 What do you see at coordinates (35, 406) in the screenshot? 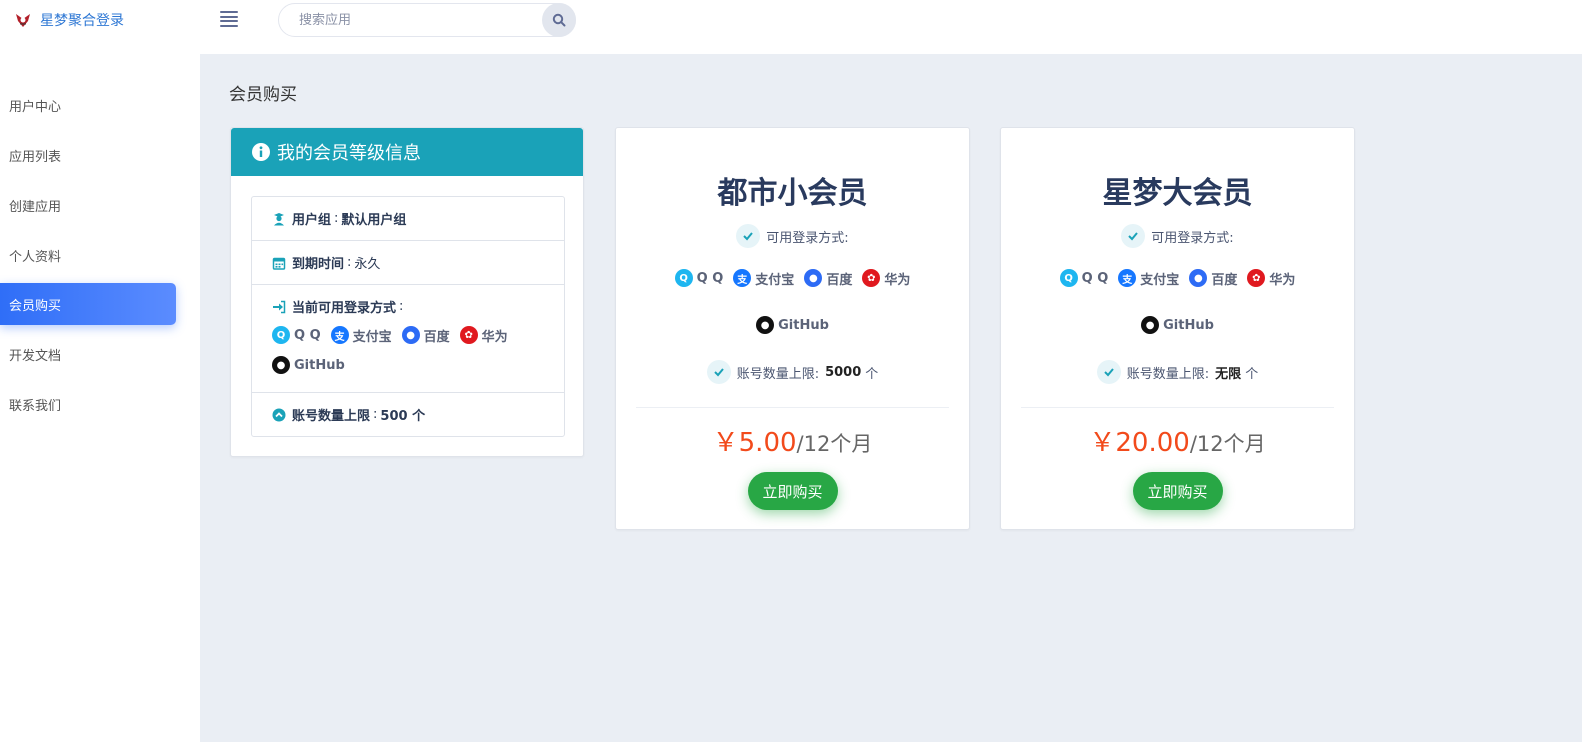
I see `sidebar-item-label: 联系我们` at bounding box center [35, 406].